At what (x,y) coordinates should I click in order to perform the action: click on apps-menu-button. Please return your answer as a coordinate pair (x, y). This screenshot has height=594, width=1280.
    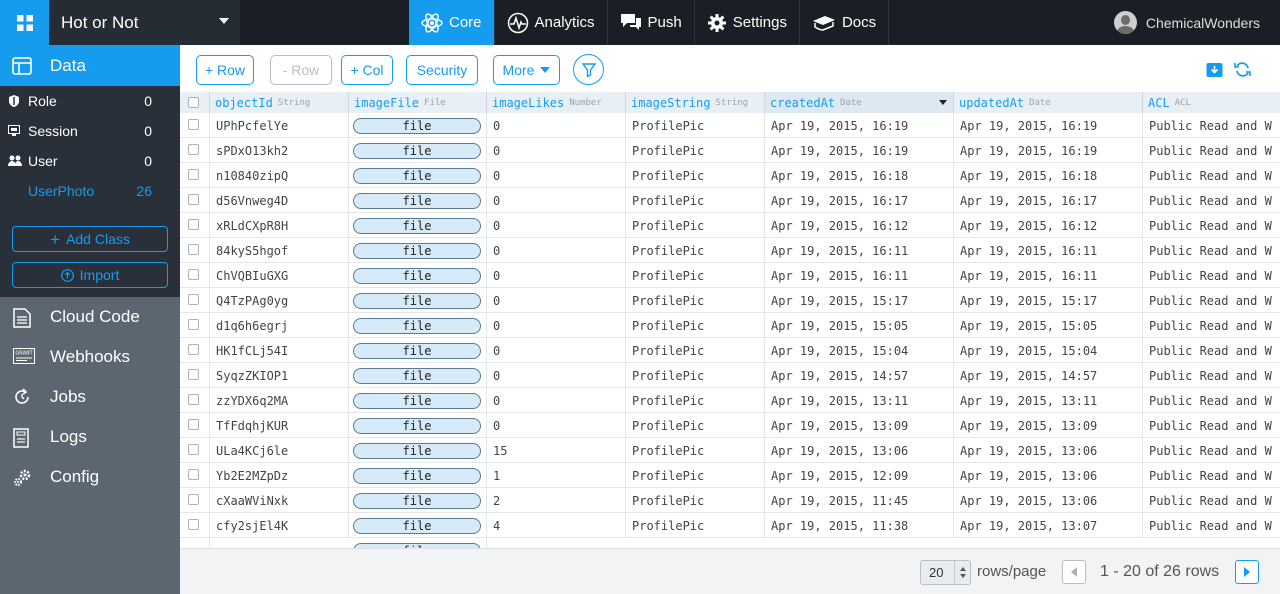
    Looking at the image, I should click on (24, 22).